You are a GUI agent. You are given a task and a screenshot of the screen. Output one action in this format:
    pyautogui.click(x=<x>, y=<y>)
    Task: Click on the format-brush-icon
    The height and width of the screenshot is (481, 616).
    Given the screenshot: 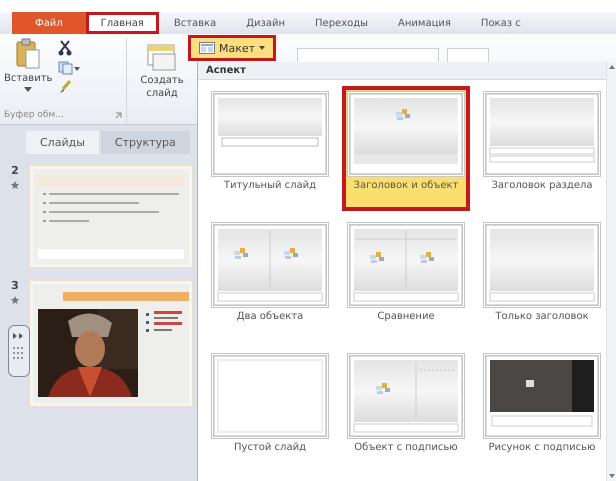 What is the action you would take?
    pyautogui.click(x=65, y=87)
    